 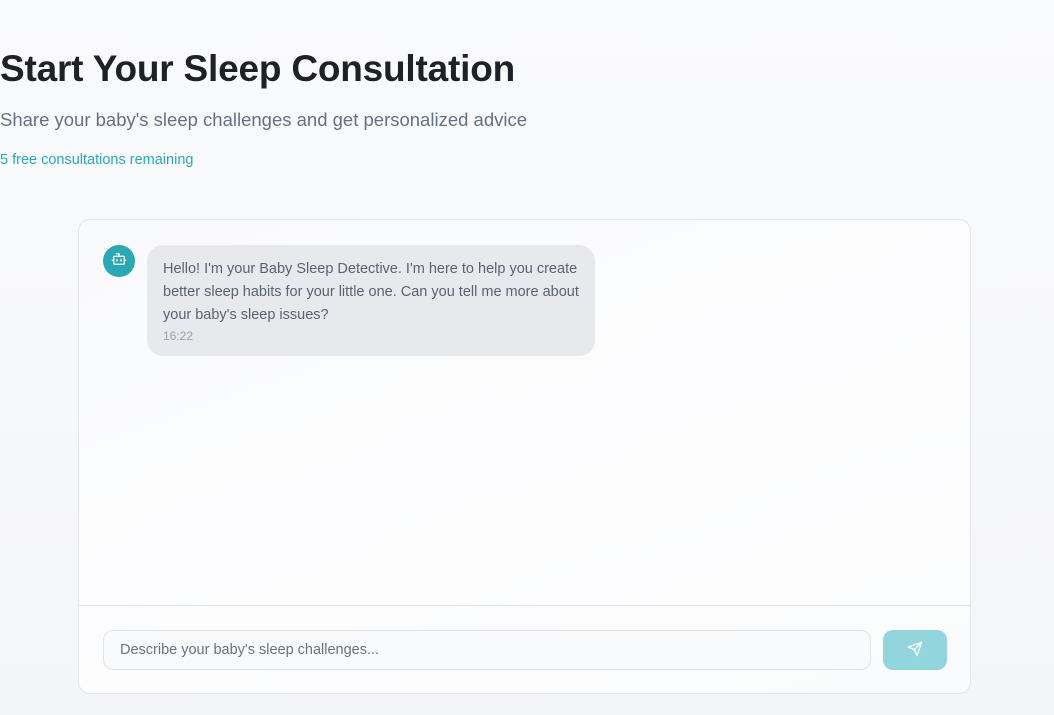 I want to click on send-icon, so click(x=915, y=650).